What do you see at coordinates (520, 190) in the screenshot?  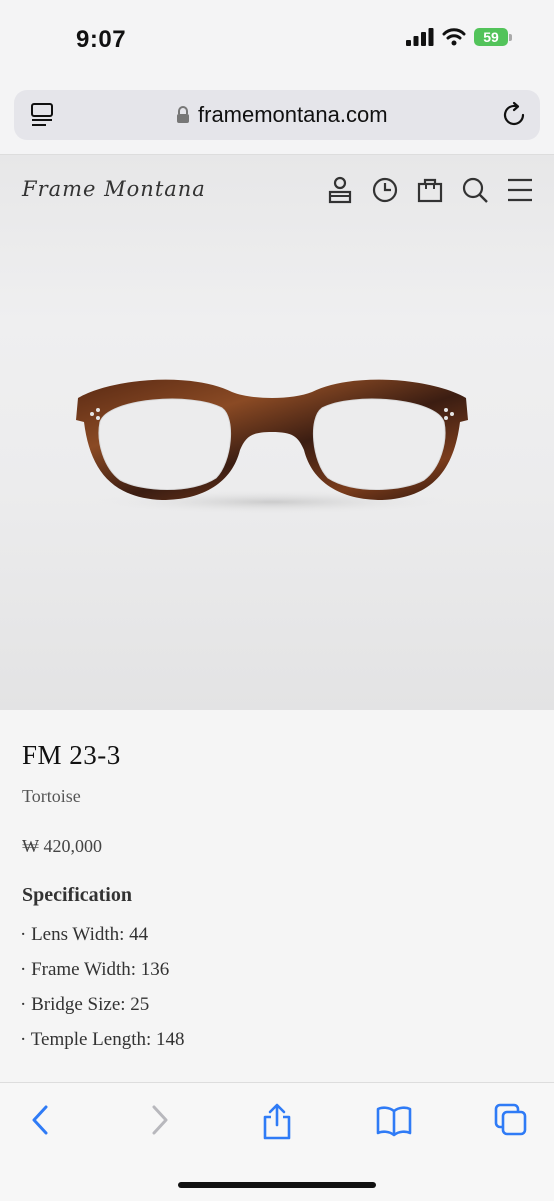 I see `menu-icon` at bounding box center [520, 190].